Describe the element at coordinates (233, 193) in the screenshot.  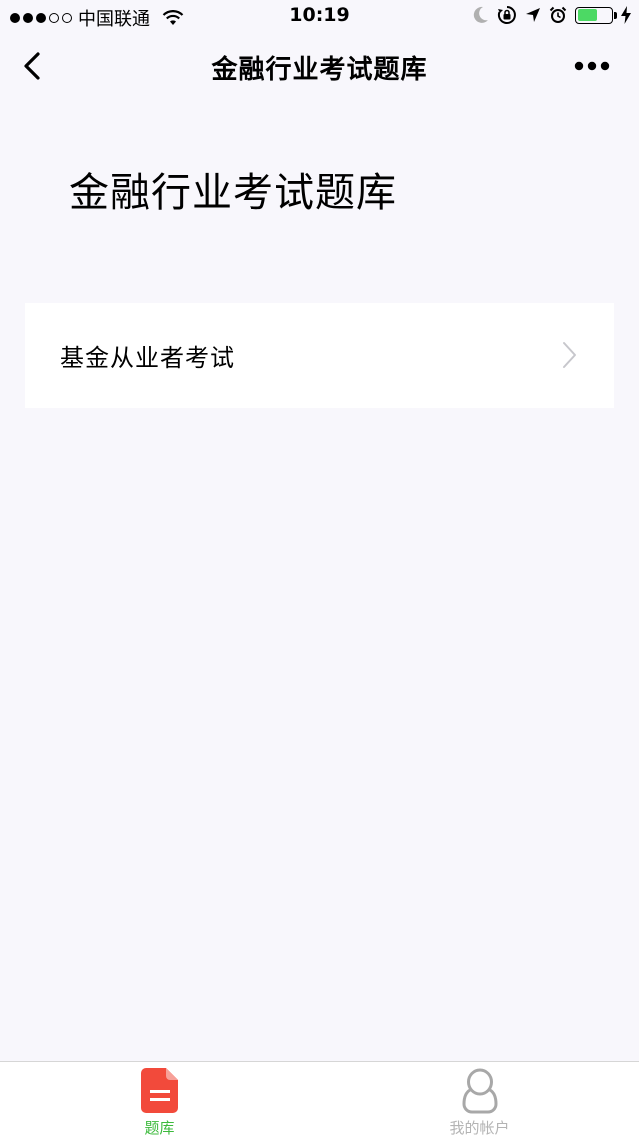
I see `page-title: 金融行业考试题库` at that location.